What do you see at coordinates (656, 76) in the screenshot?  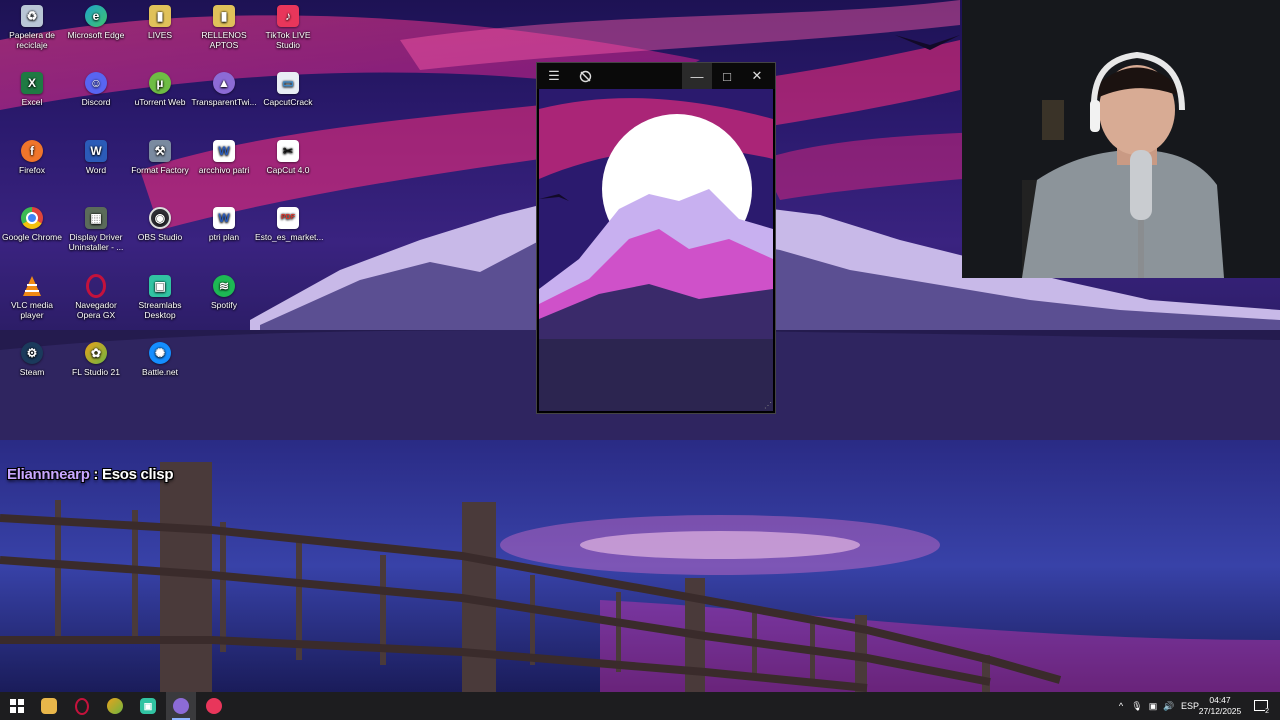 I see `window-titlebar: ☰ — □ ✕` at bounding box center [656, 76].